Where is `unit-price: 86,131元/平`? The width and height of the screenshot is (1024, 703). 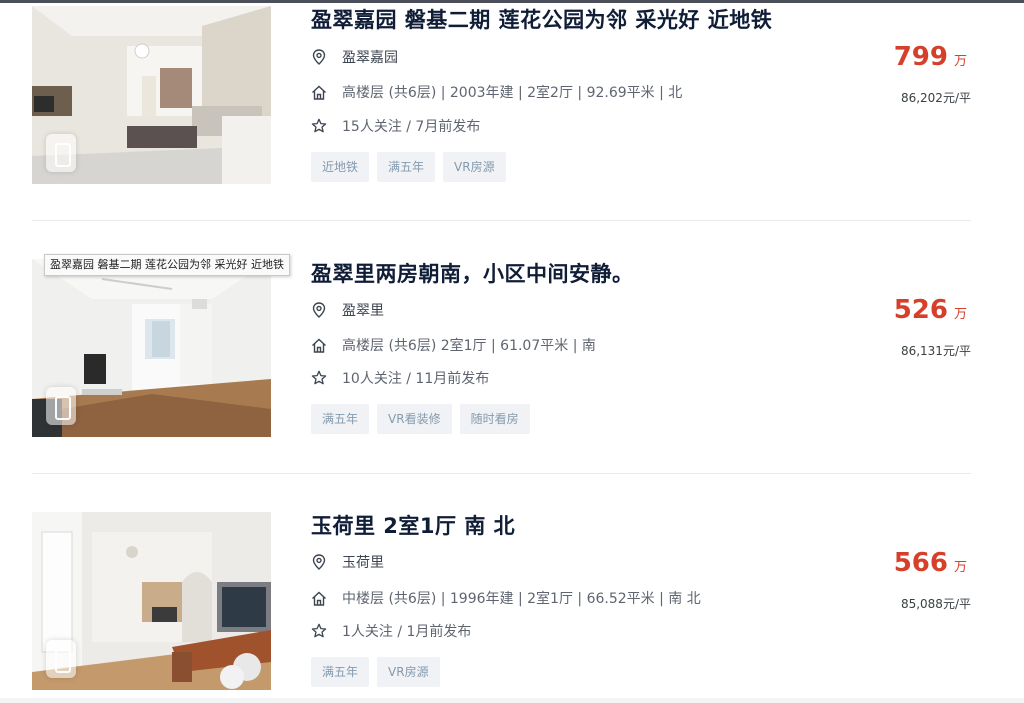
unit-price: 86,131元/平 is located at coordinates (935, 351).